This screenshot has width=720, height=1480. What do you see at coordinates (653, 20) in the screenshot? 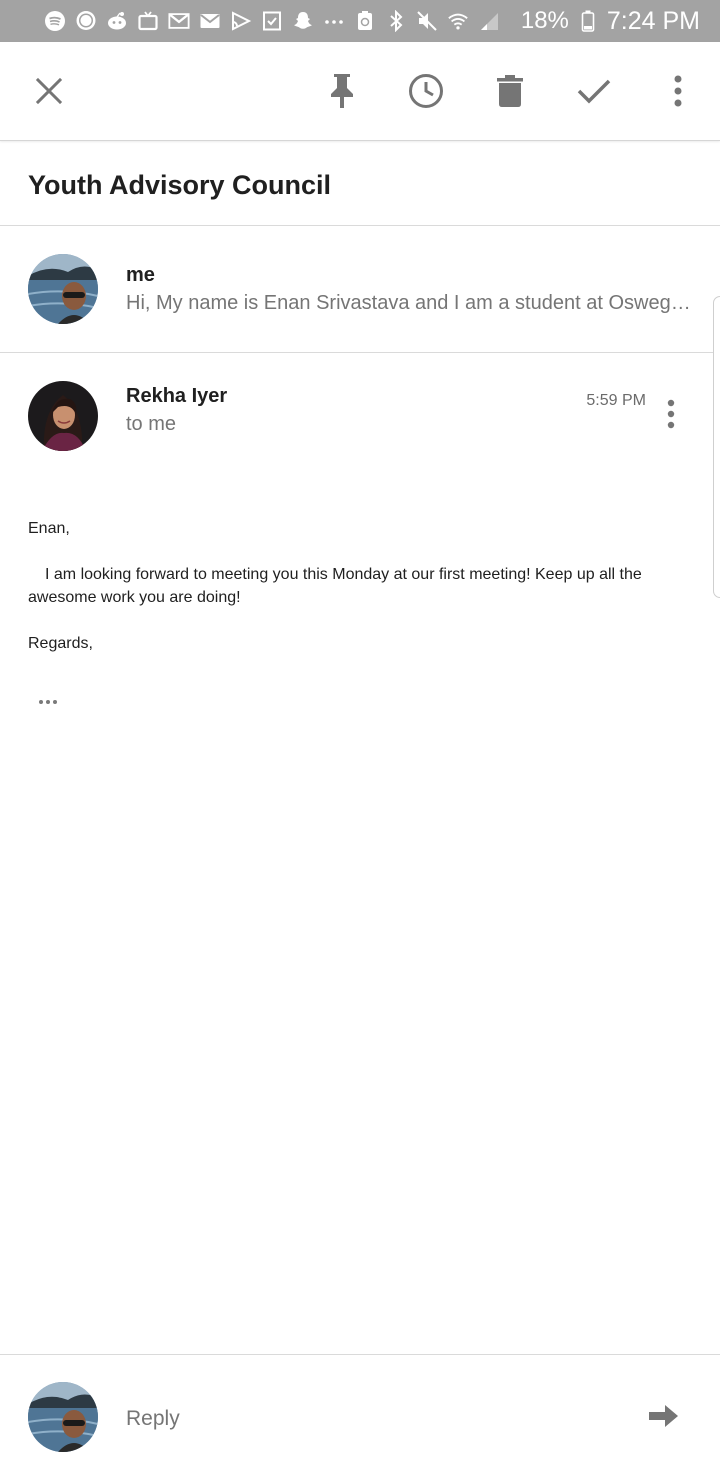
I see `clock-time: 7:24 PM` at bounding box center [653, 20].